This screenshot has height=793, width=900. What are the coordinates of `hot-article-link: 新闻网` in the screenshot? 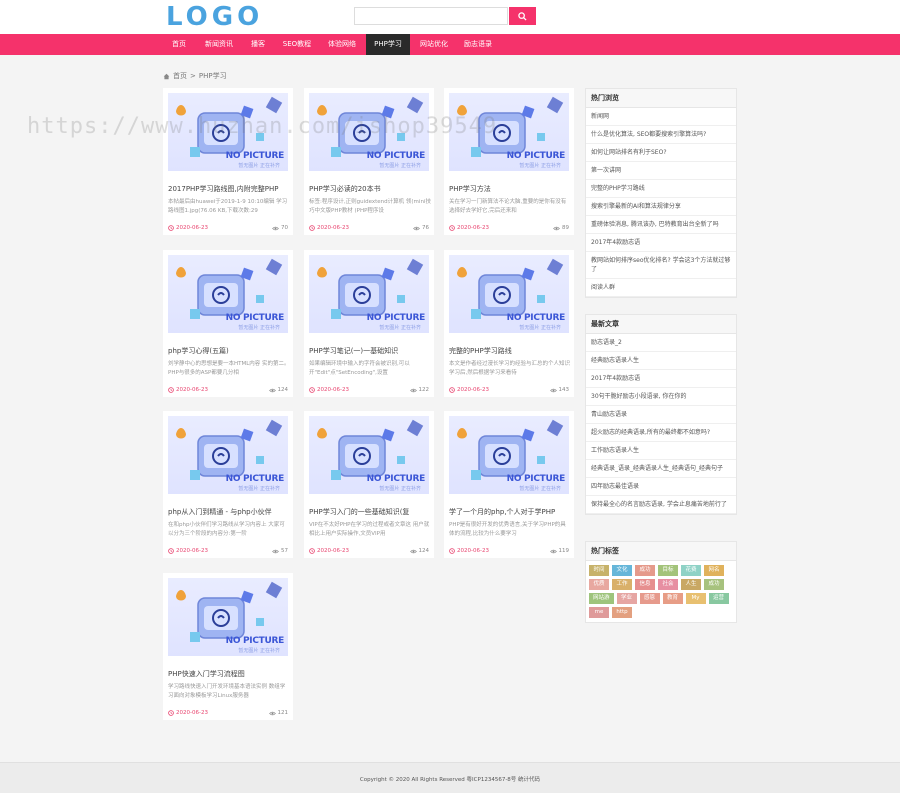 It's located at (661, 117).